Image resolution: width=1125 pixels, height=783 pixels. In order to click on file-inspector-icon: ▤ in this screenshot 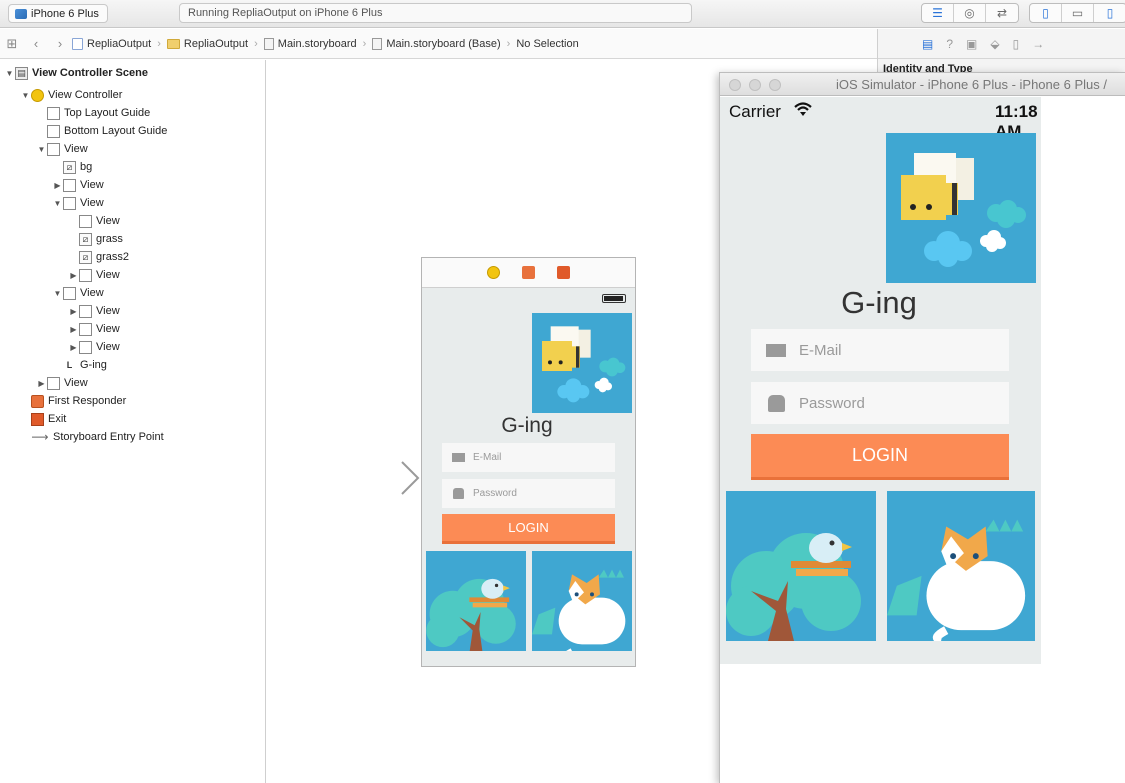, I will do `click(927, 44)`.